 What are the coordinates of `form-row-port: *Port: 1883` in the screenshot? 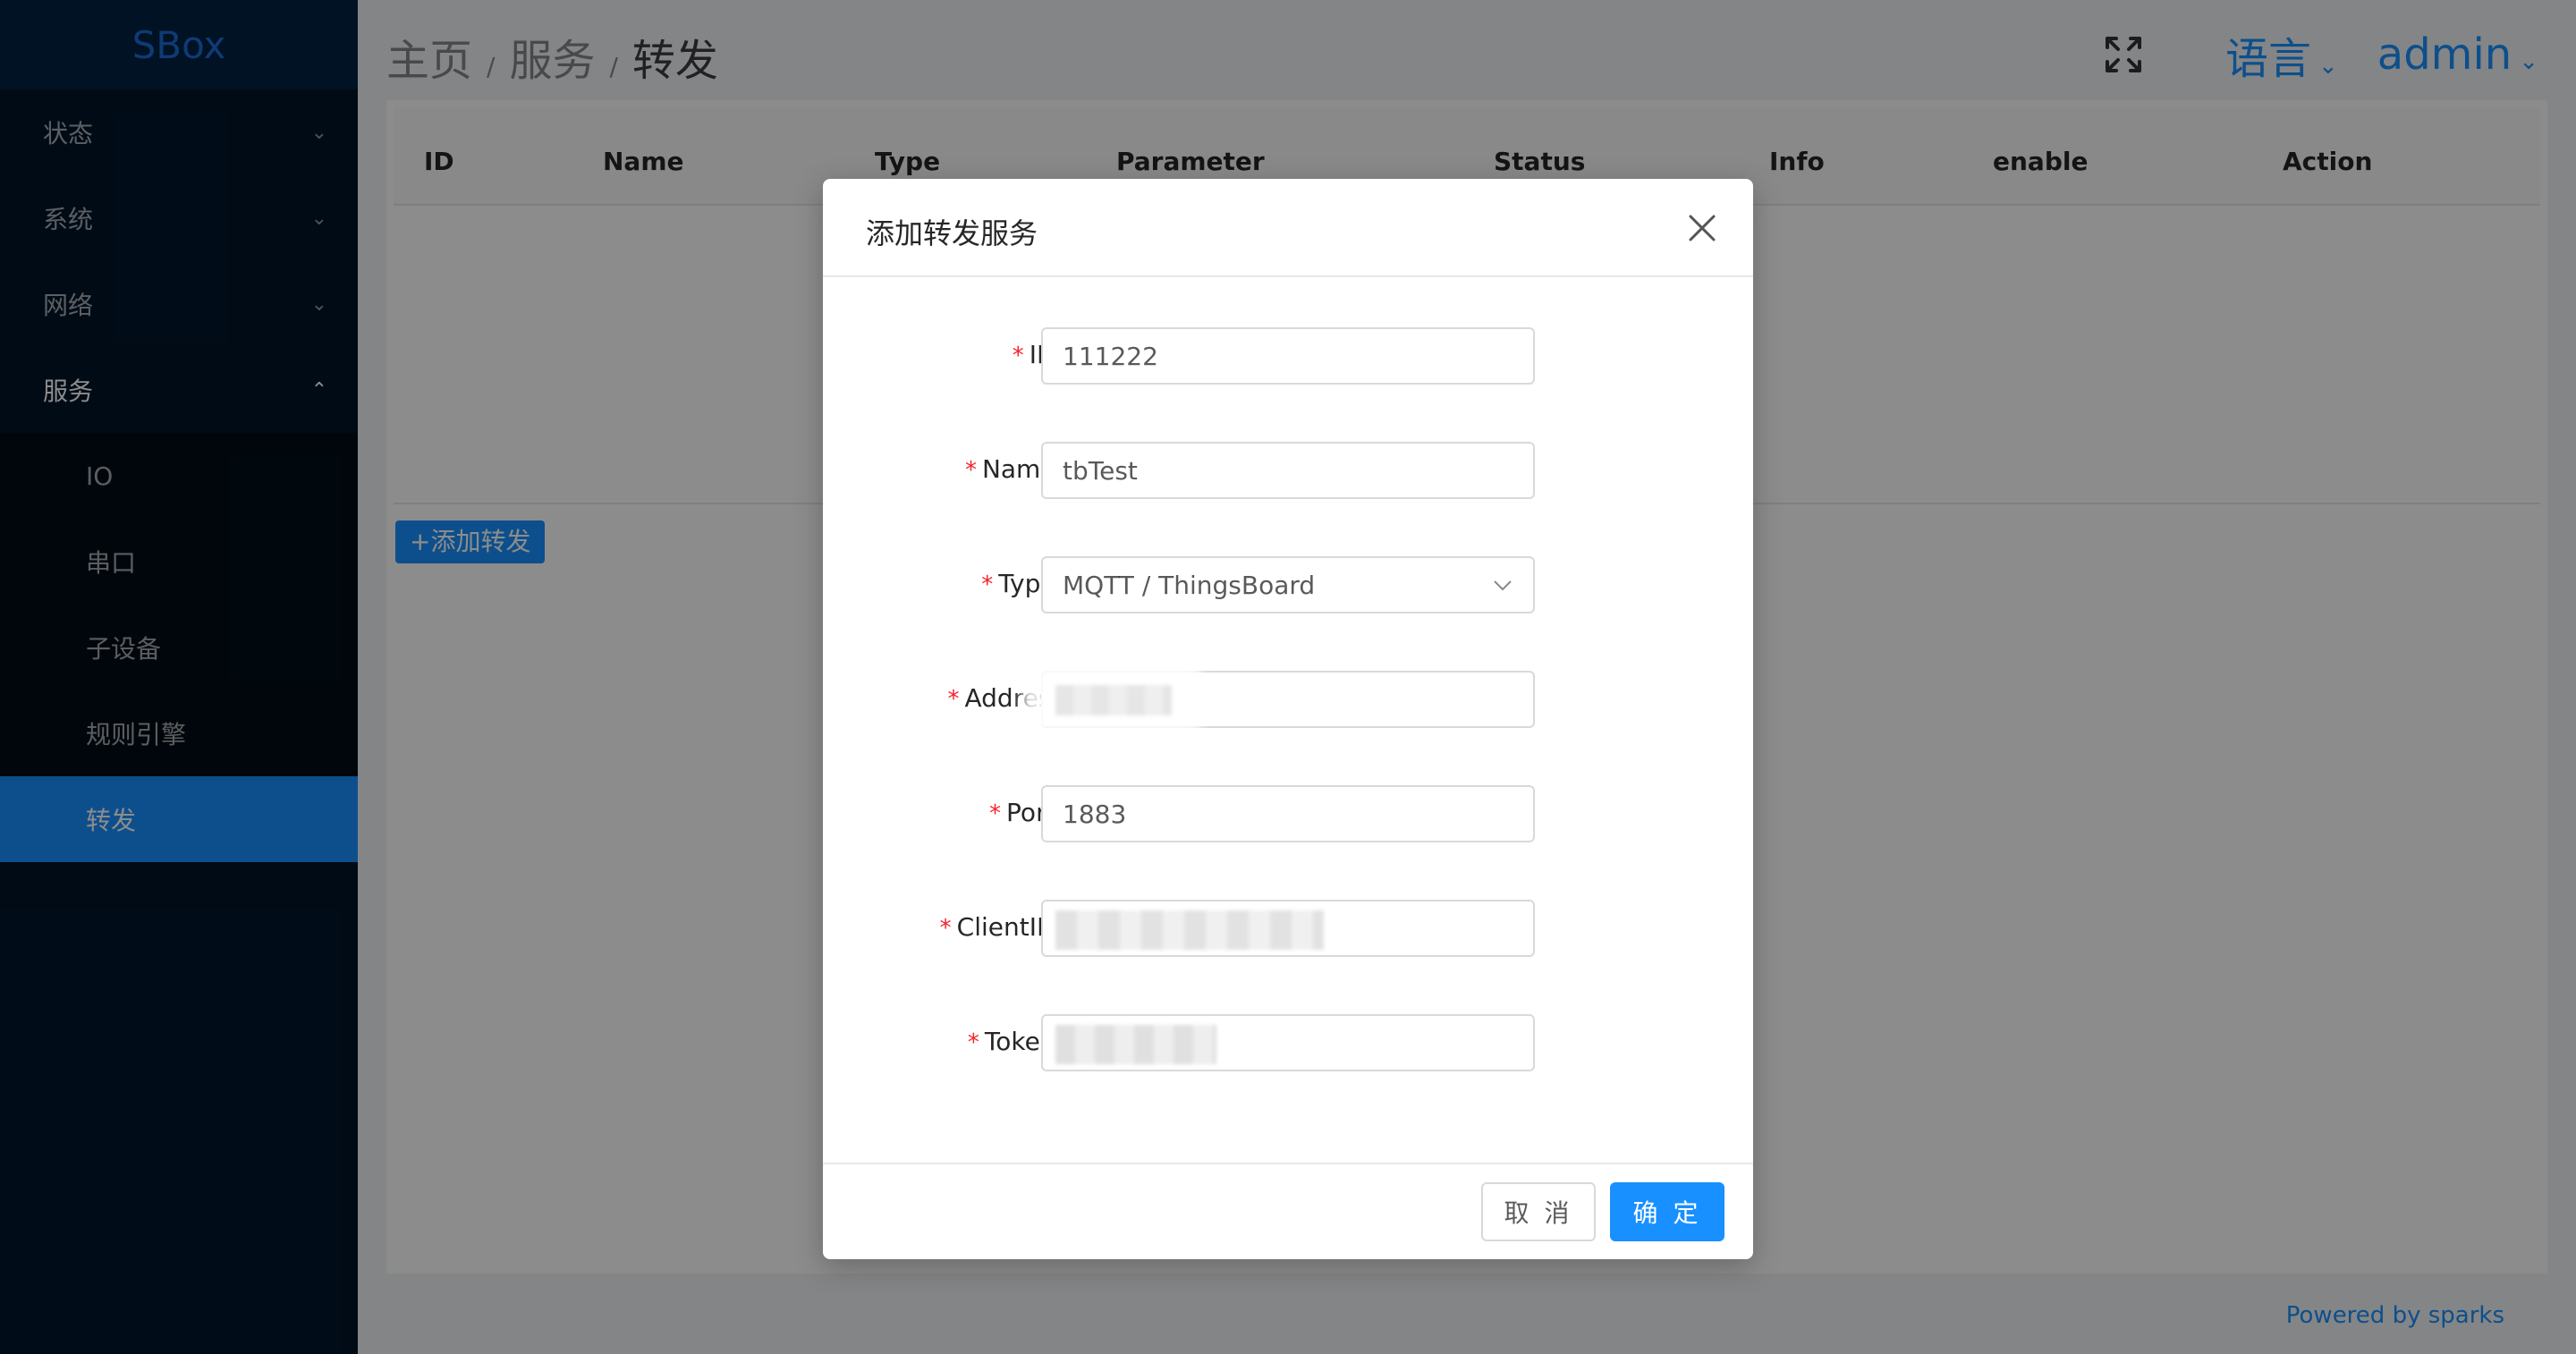 It's located at (1288, 813).